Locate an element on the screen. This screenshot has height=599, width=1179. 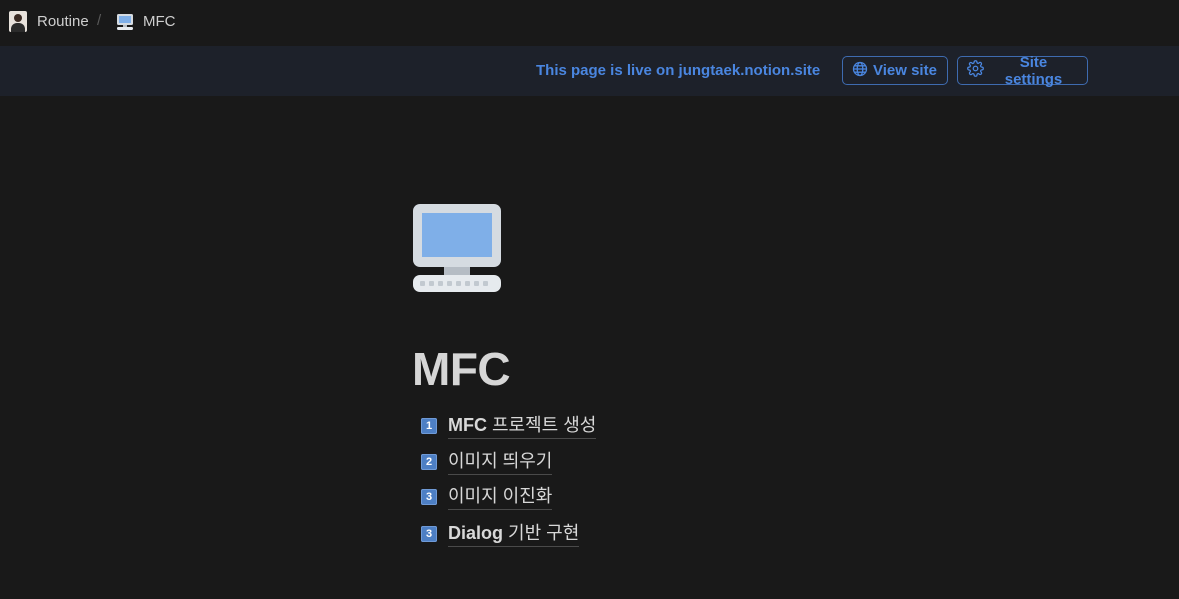
site-settings-button: Site settings is located at coordinates (1022, 70).